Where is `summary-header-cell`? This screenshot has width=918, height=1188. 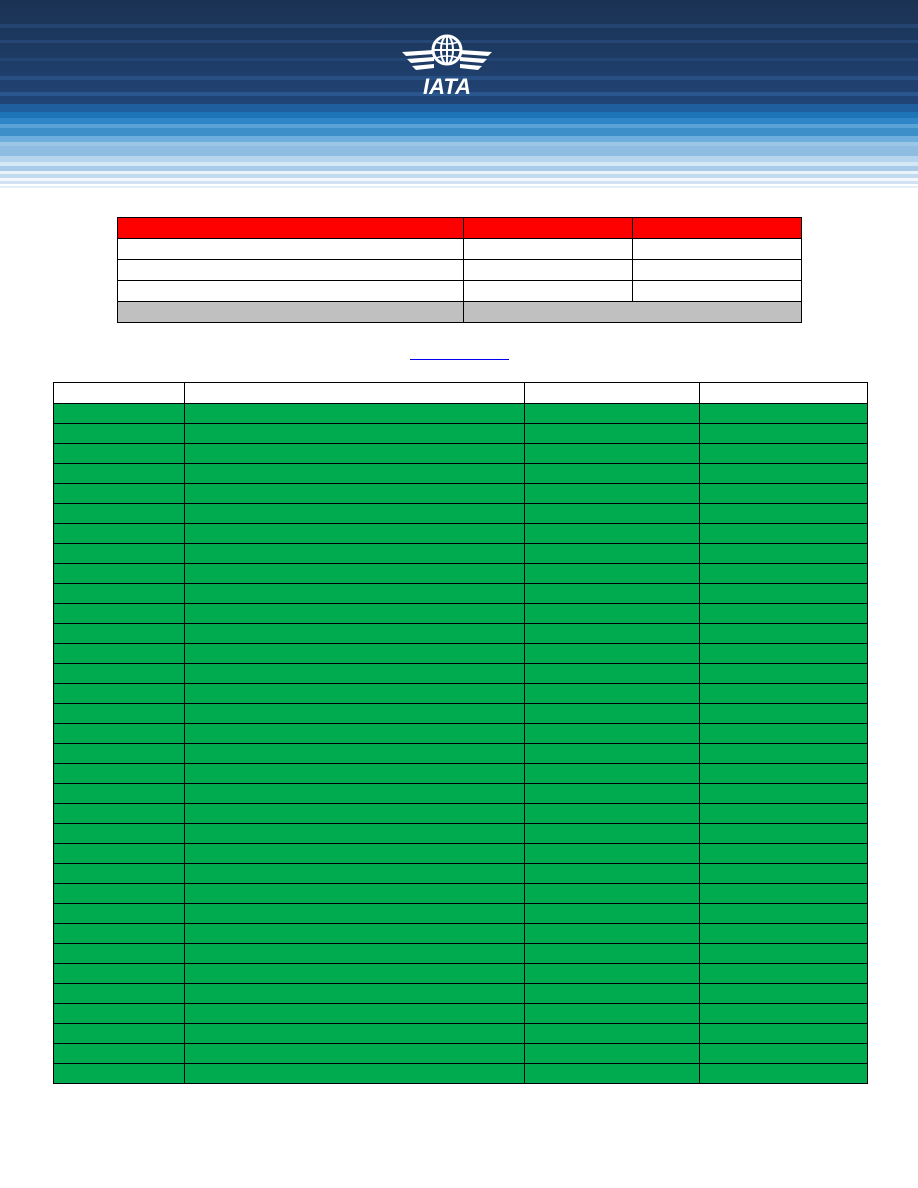 summary-header-cell is located at coordinates (548, 228).